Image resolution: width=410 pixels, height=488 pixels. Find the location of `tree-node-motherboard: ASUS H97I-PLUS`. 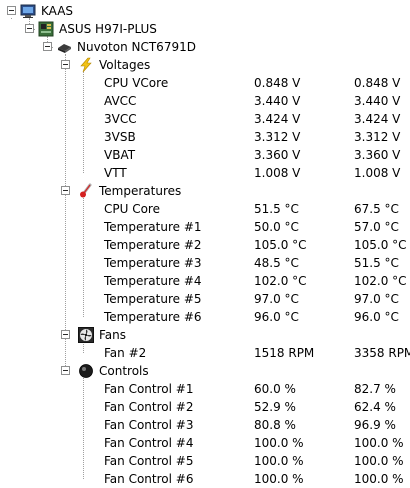

tree-node-motherboard: ASUS H97I-PLUS is located at coordinates (205, 29).